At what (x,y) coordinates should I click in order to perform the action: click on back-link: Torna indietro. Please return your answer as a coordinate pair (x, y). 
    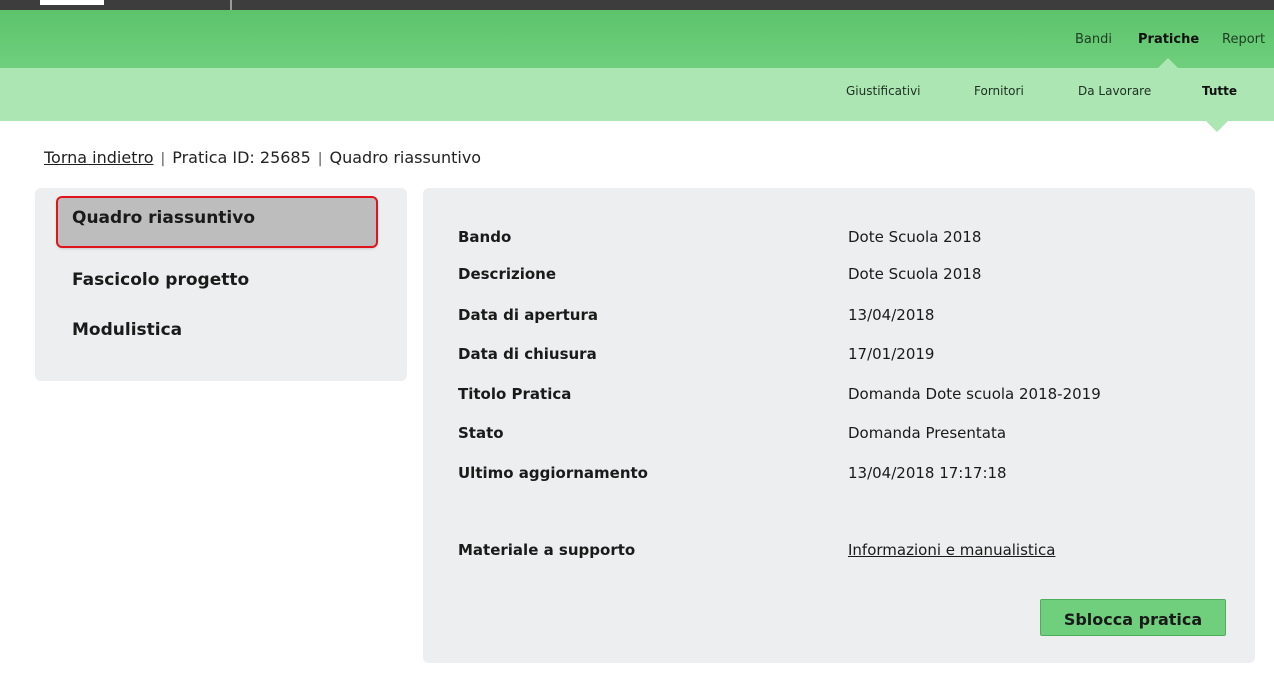
    Looking at the image, I should click on (99, 157).